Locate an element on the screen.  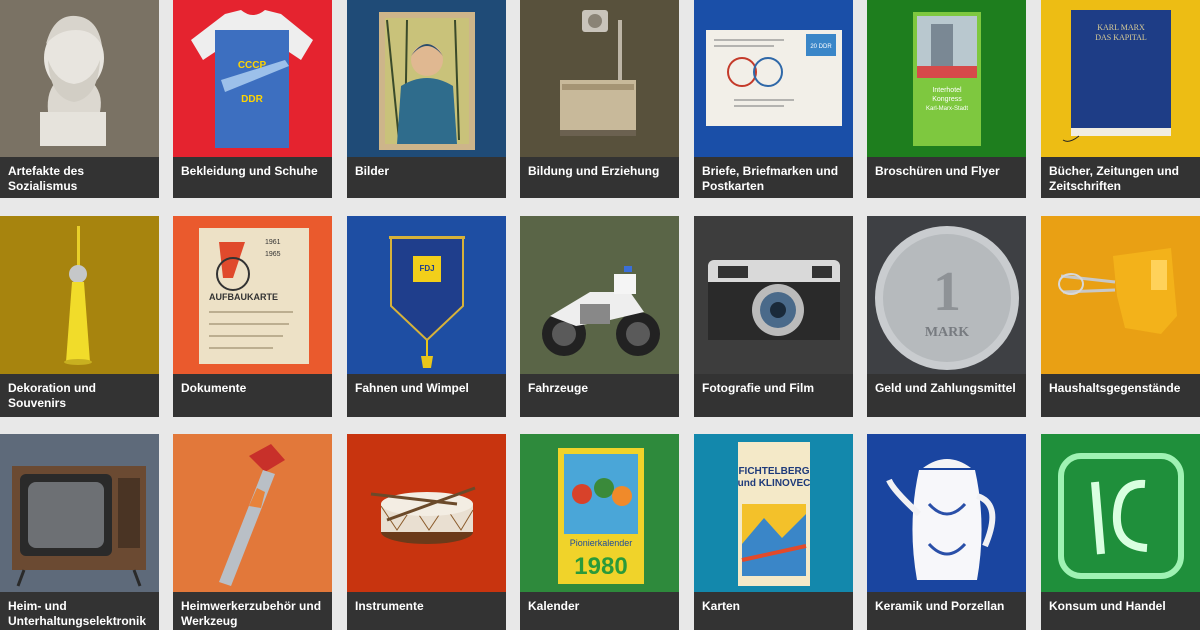
category-tile-instrumente: Instrumente is located at coordinates (426, 532).